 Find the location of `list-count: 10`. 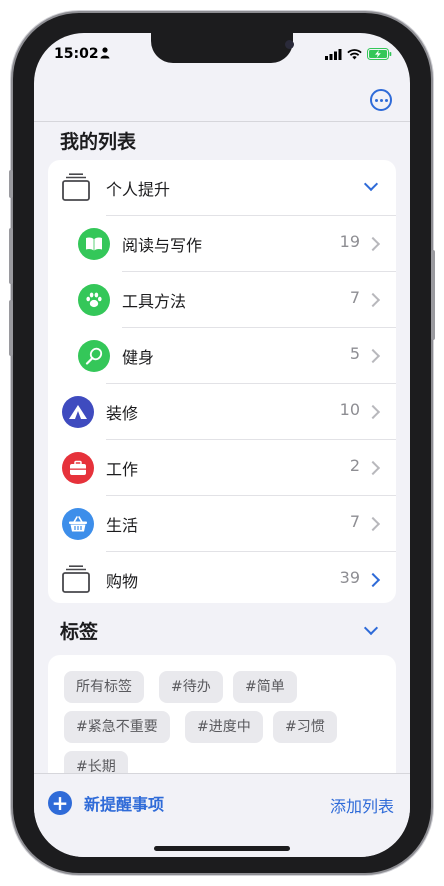

list-count: 10 is located at coordinates (349, 409).